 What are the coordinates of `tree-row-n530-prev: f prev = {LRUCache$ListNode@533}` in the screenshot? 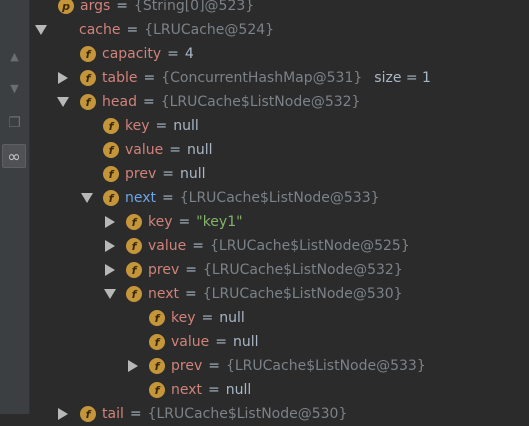 It's located at (279, 366).